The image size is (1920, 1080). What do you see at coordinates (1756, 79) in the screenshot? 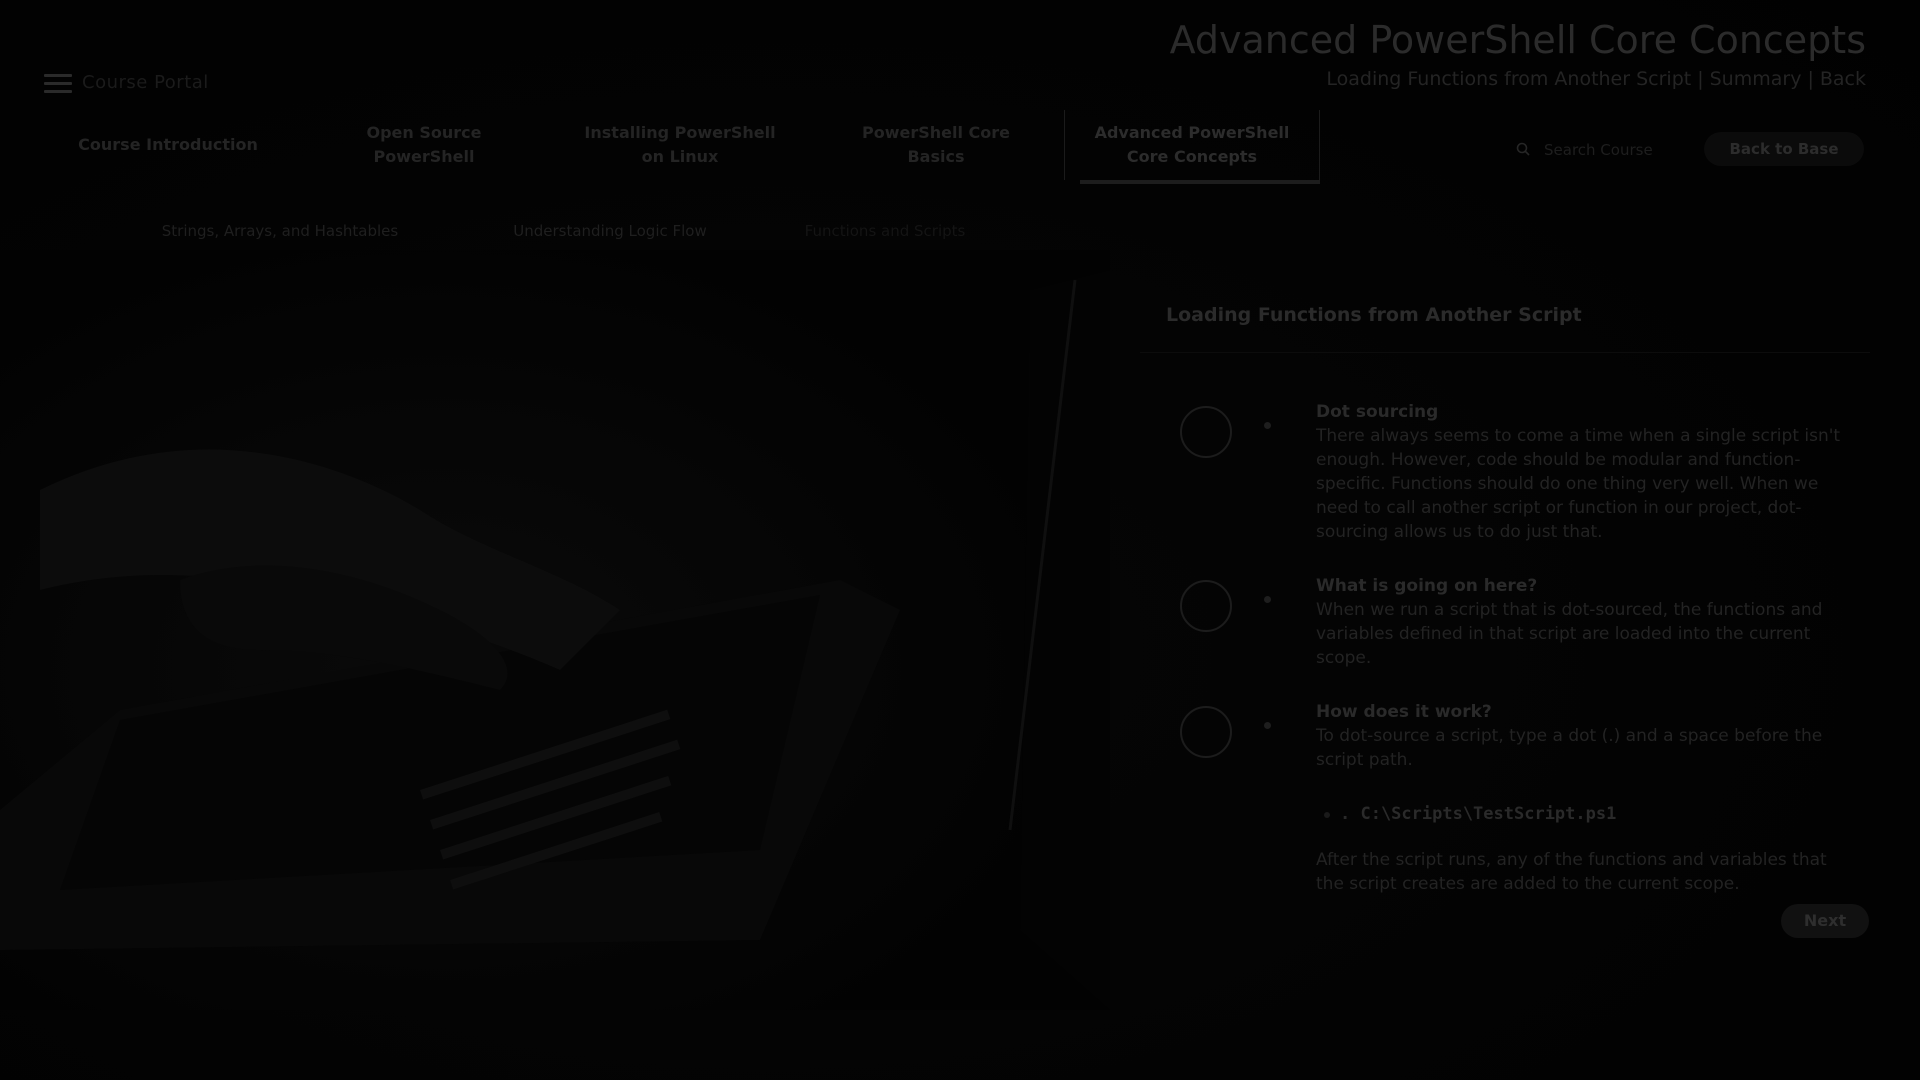
I see `breadcrumb-item: Summary` at bounding box center [1756, 79].